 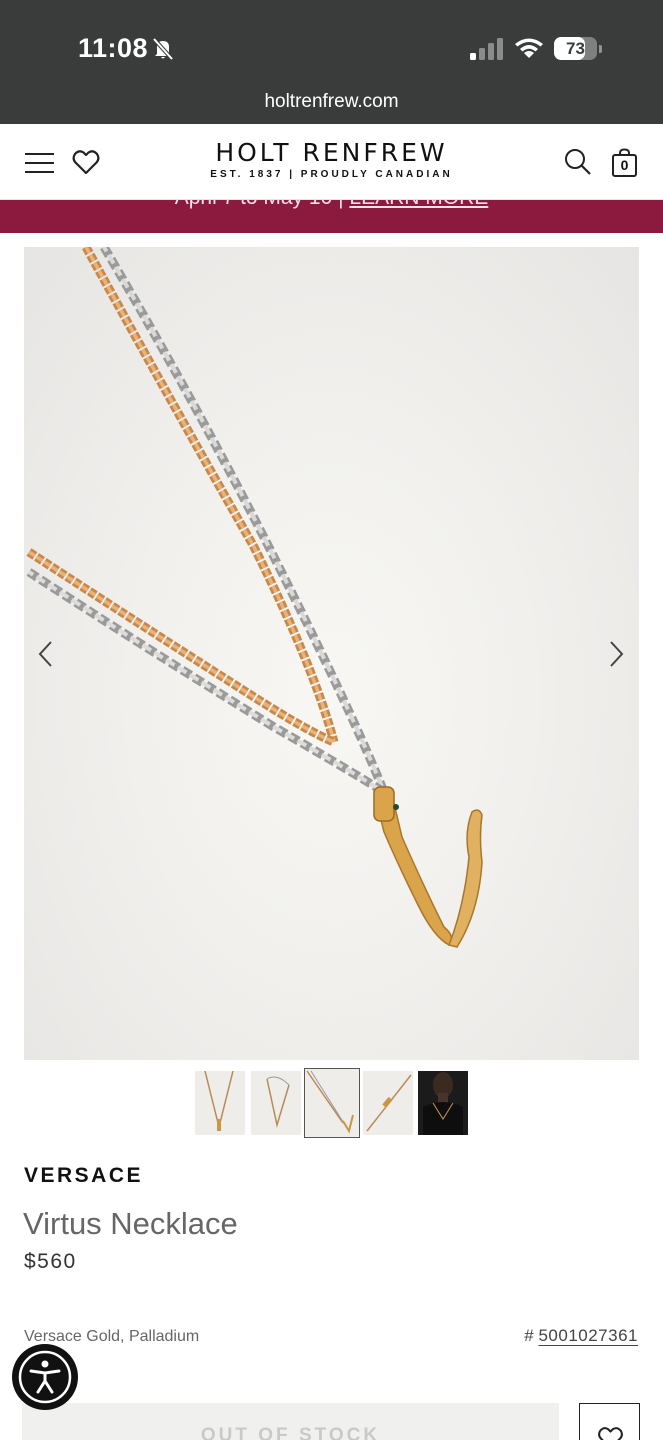 What do you see at coordinates (290, 1421) in the screenshot?
I see `out-of-stock-button: OUT OF STOCK` at bounding box center [290, 1421].